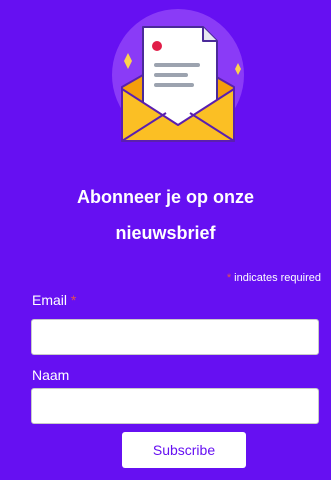  Describe the element at coordinates (178, 75) in the screenshot. I see `newsletter-envelope-icon` at that location.